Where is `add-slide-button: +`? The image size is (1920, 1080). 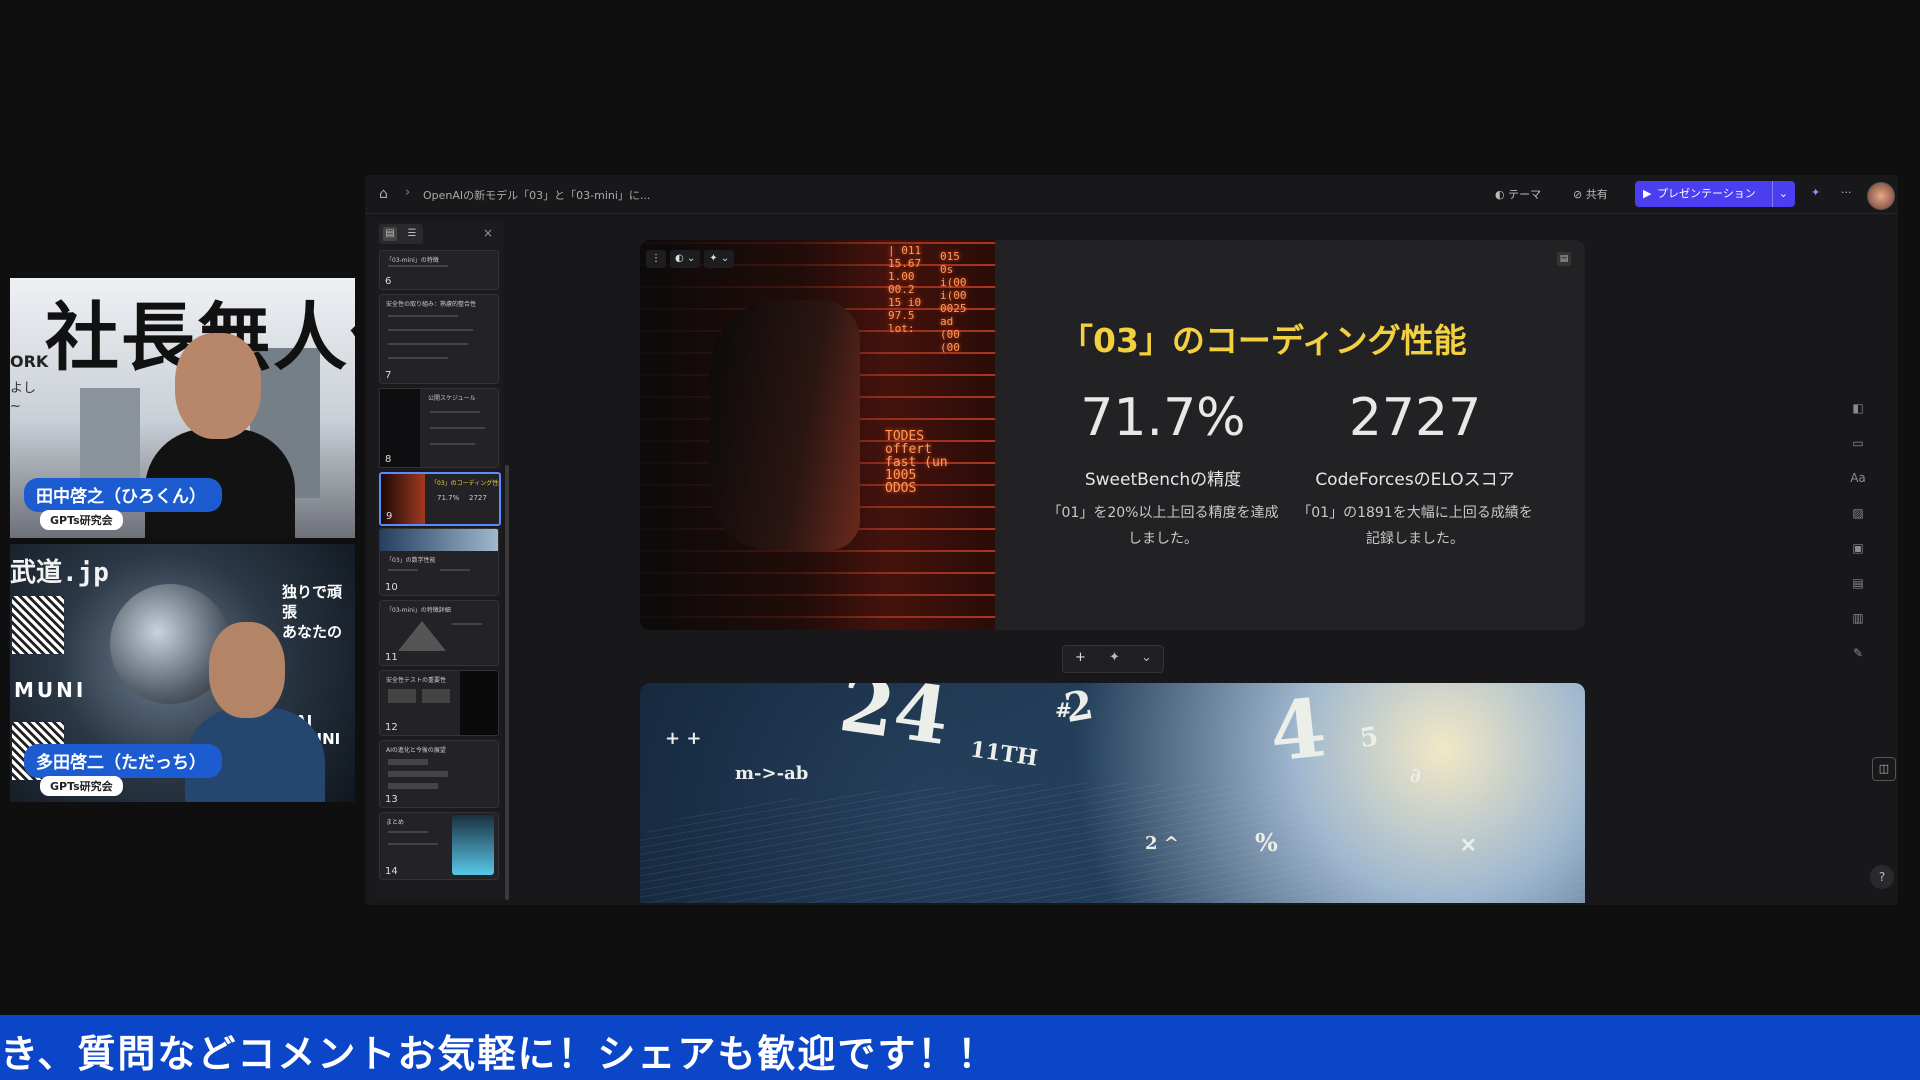
add-slide-button: + is located at coordinates (1080, 657).